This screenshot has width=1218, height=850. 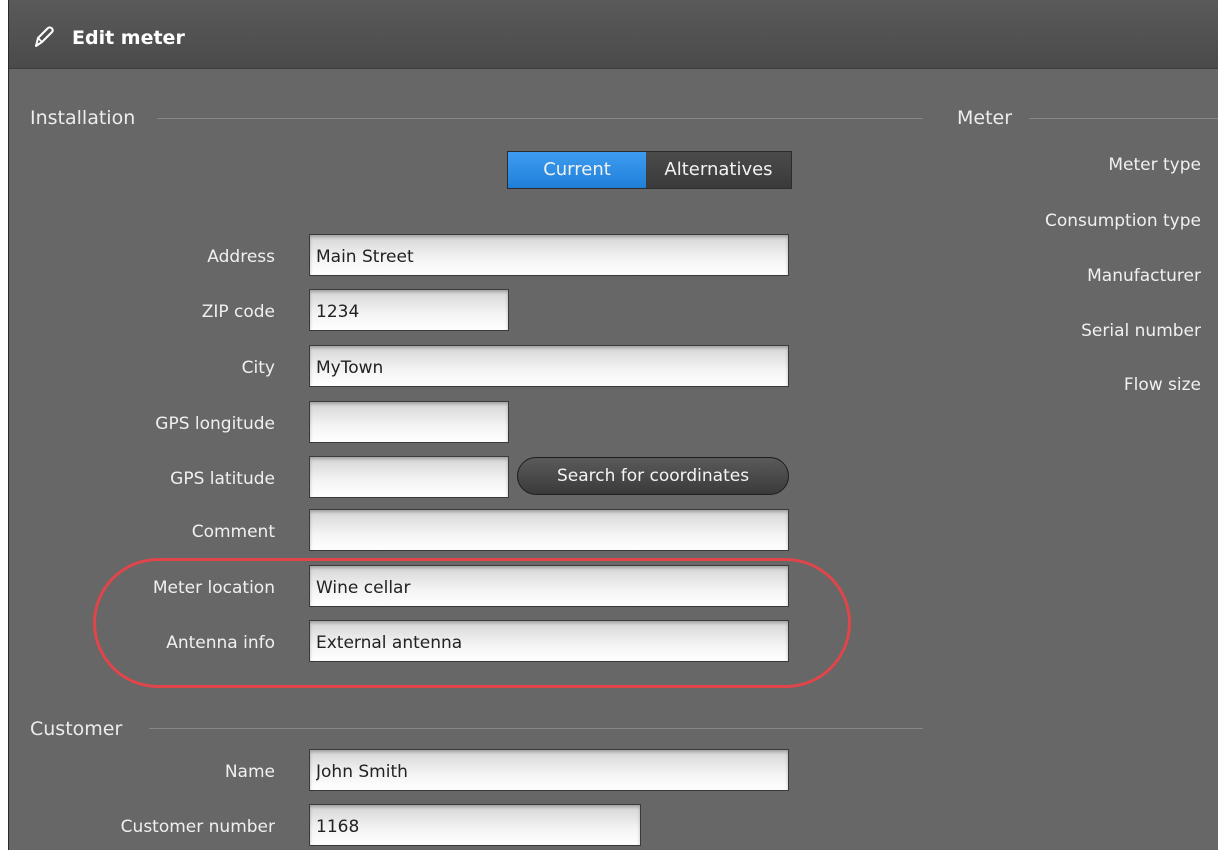 I want to click on address-input, so click(x=549, y=255).